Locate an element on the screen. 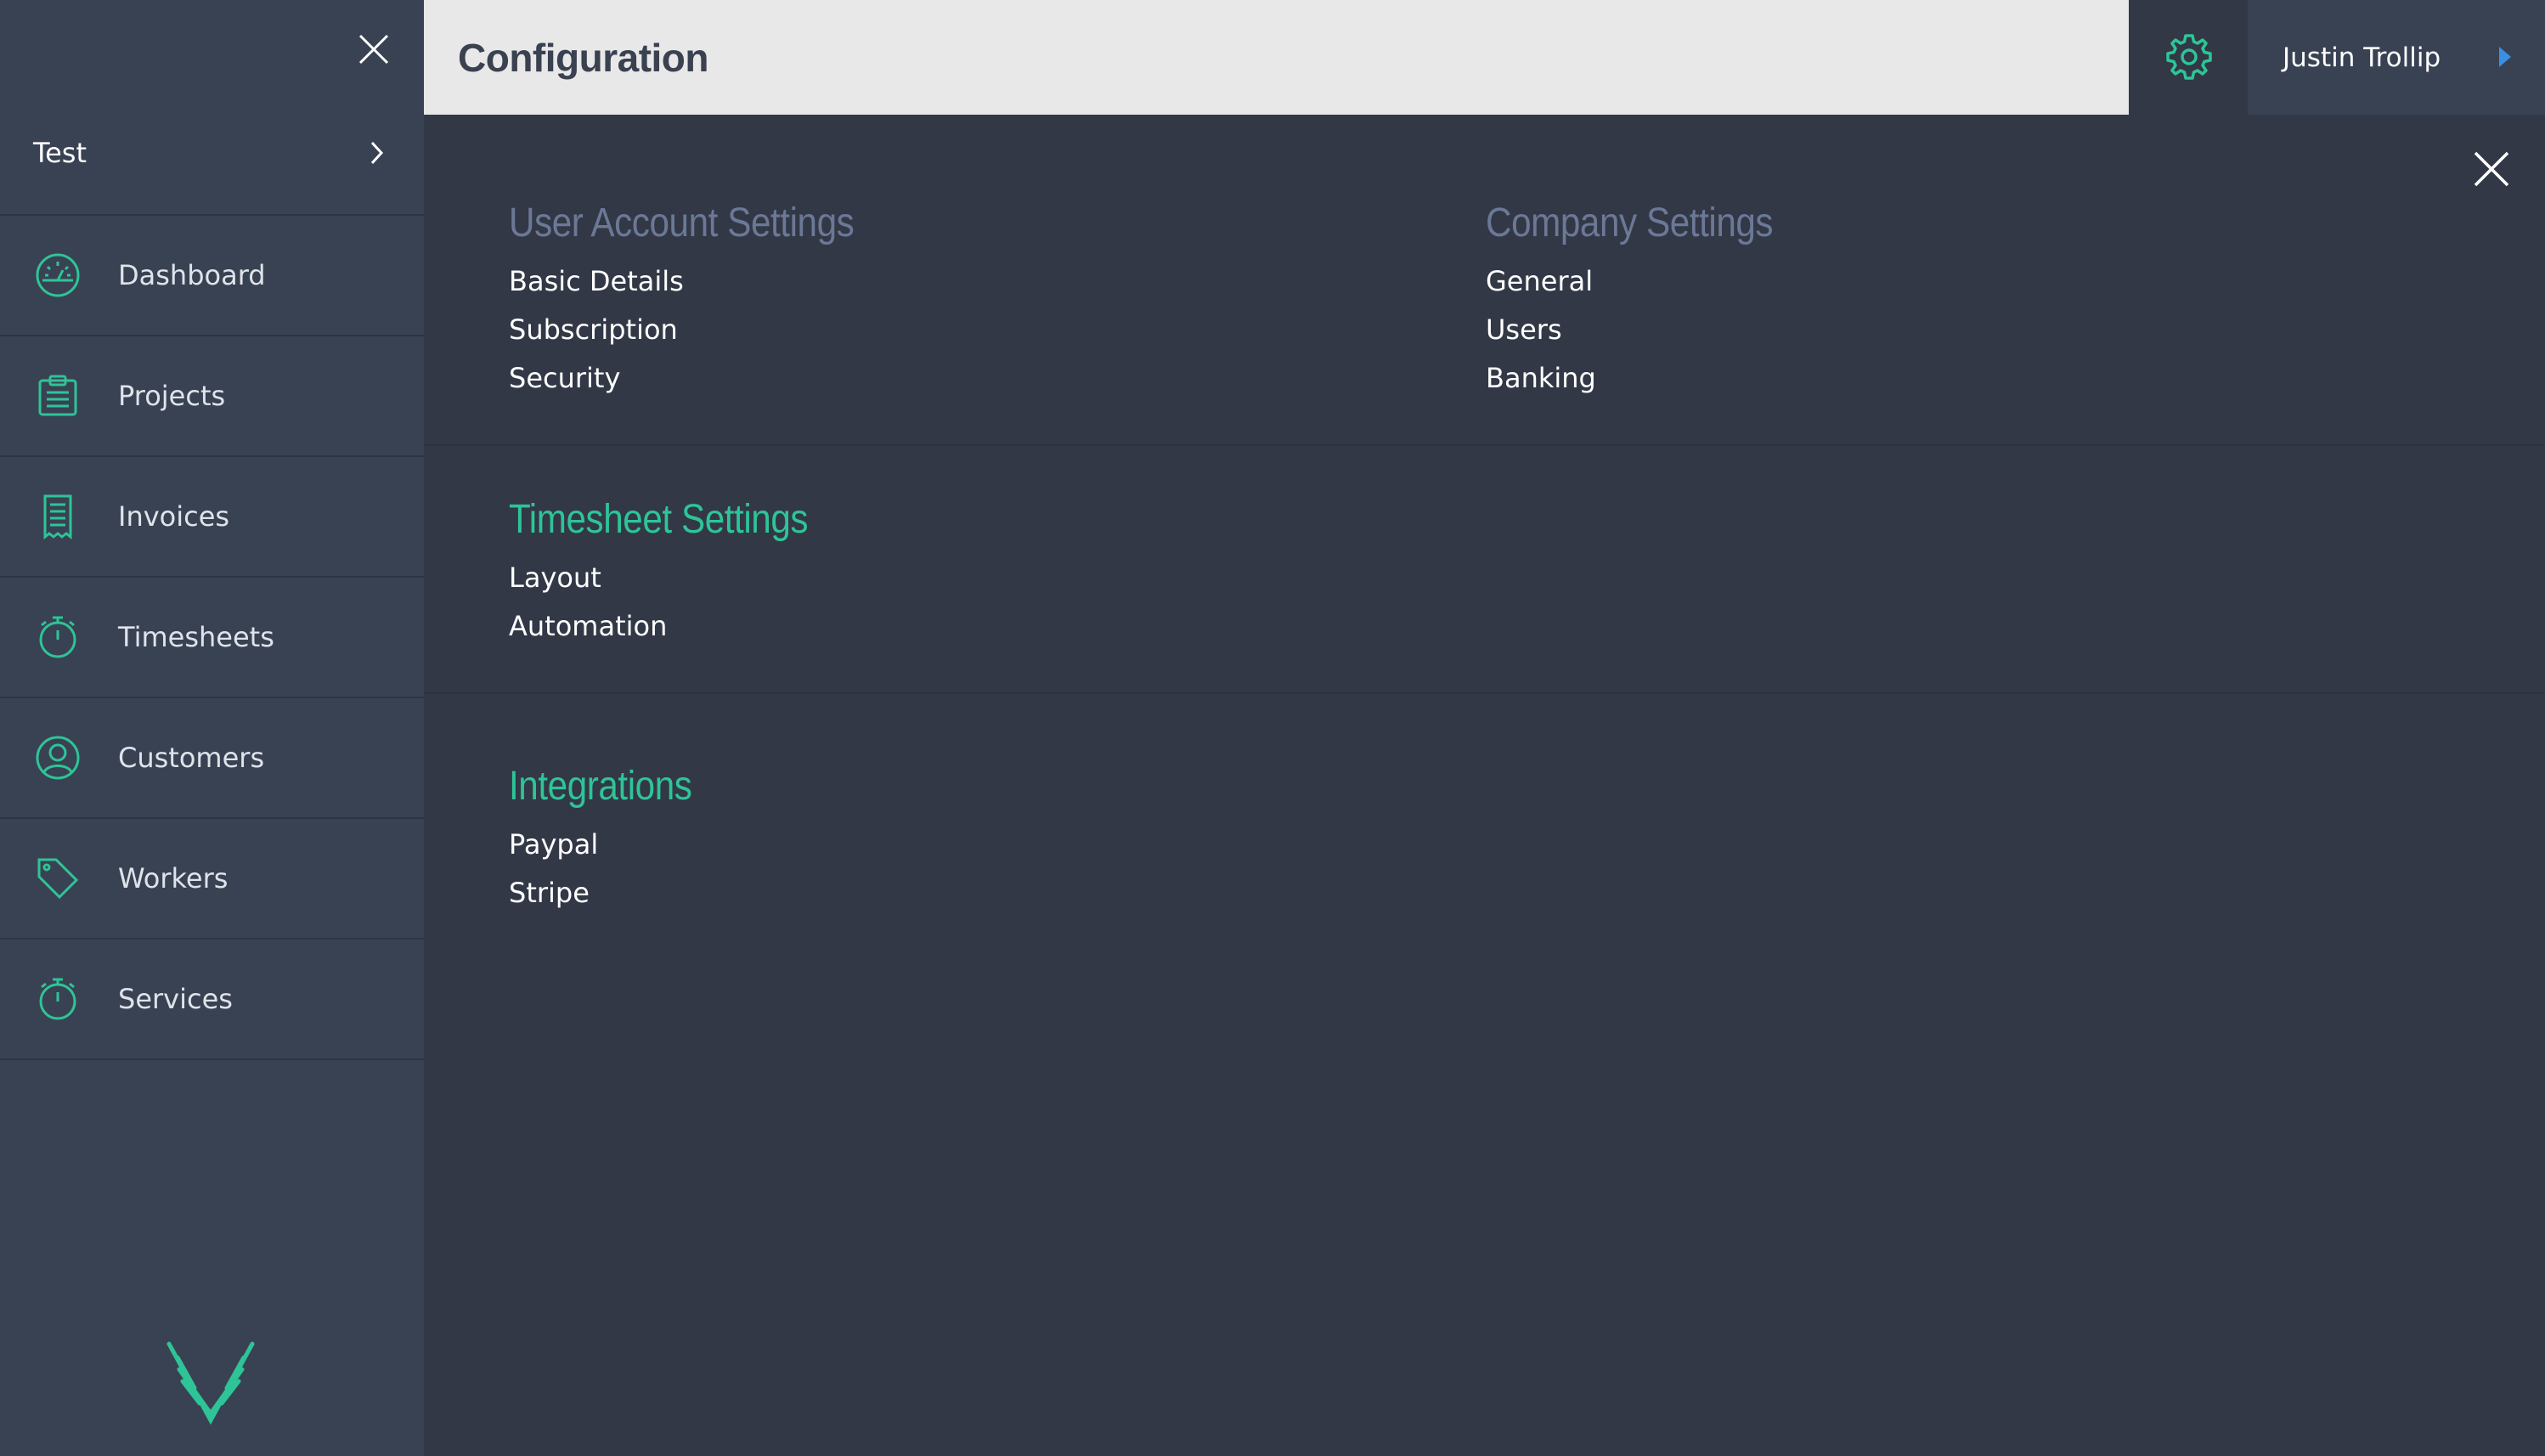  sidebar-item-label: Services is located at coordinates (175, 999).